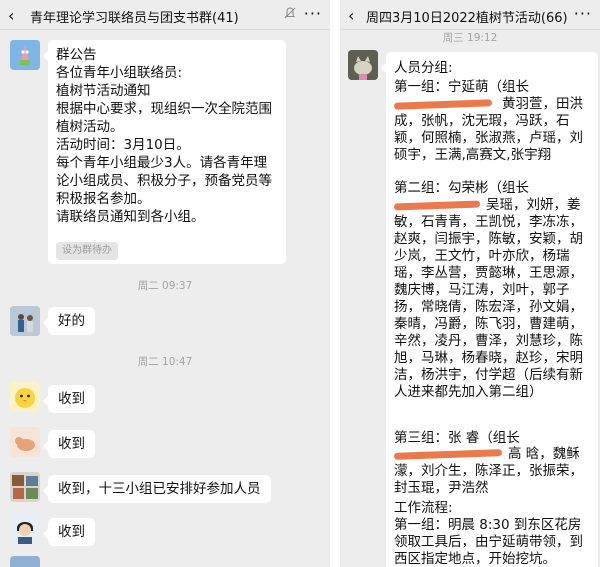  I want to click on group-1-head: 第一组：宁延萌（组长, so click(461, 87).